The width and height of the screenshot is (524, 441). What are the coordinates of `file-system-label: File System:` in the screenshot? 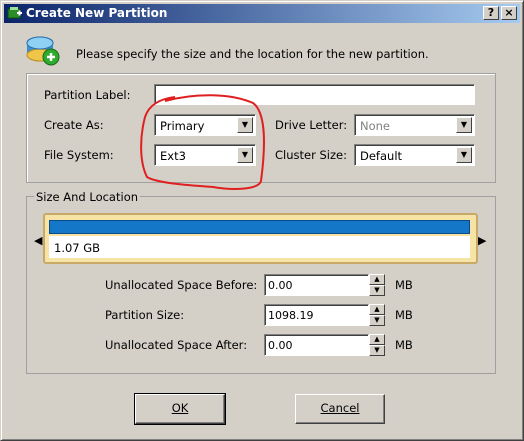 It's located at (79, 155).